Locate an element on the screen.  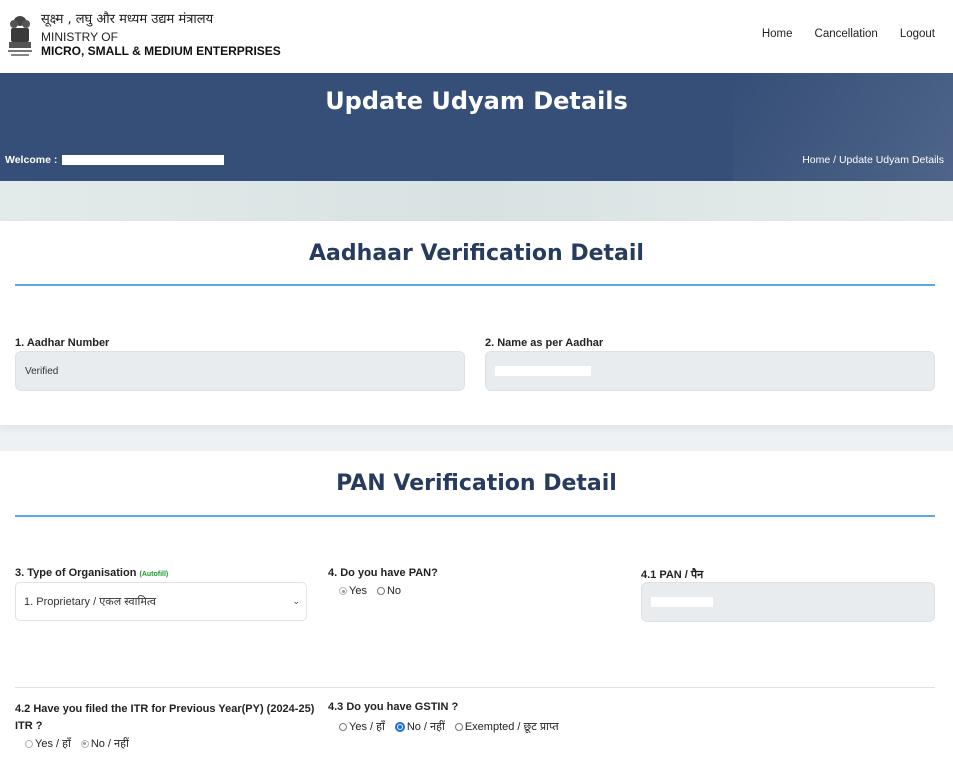
itr-no: No / नहीं is located at coordinates (104, 743).